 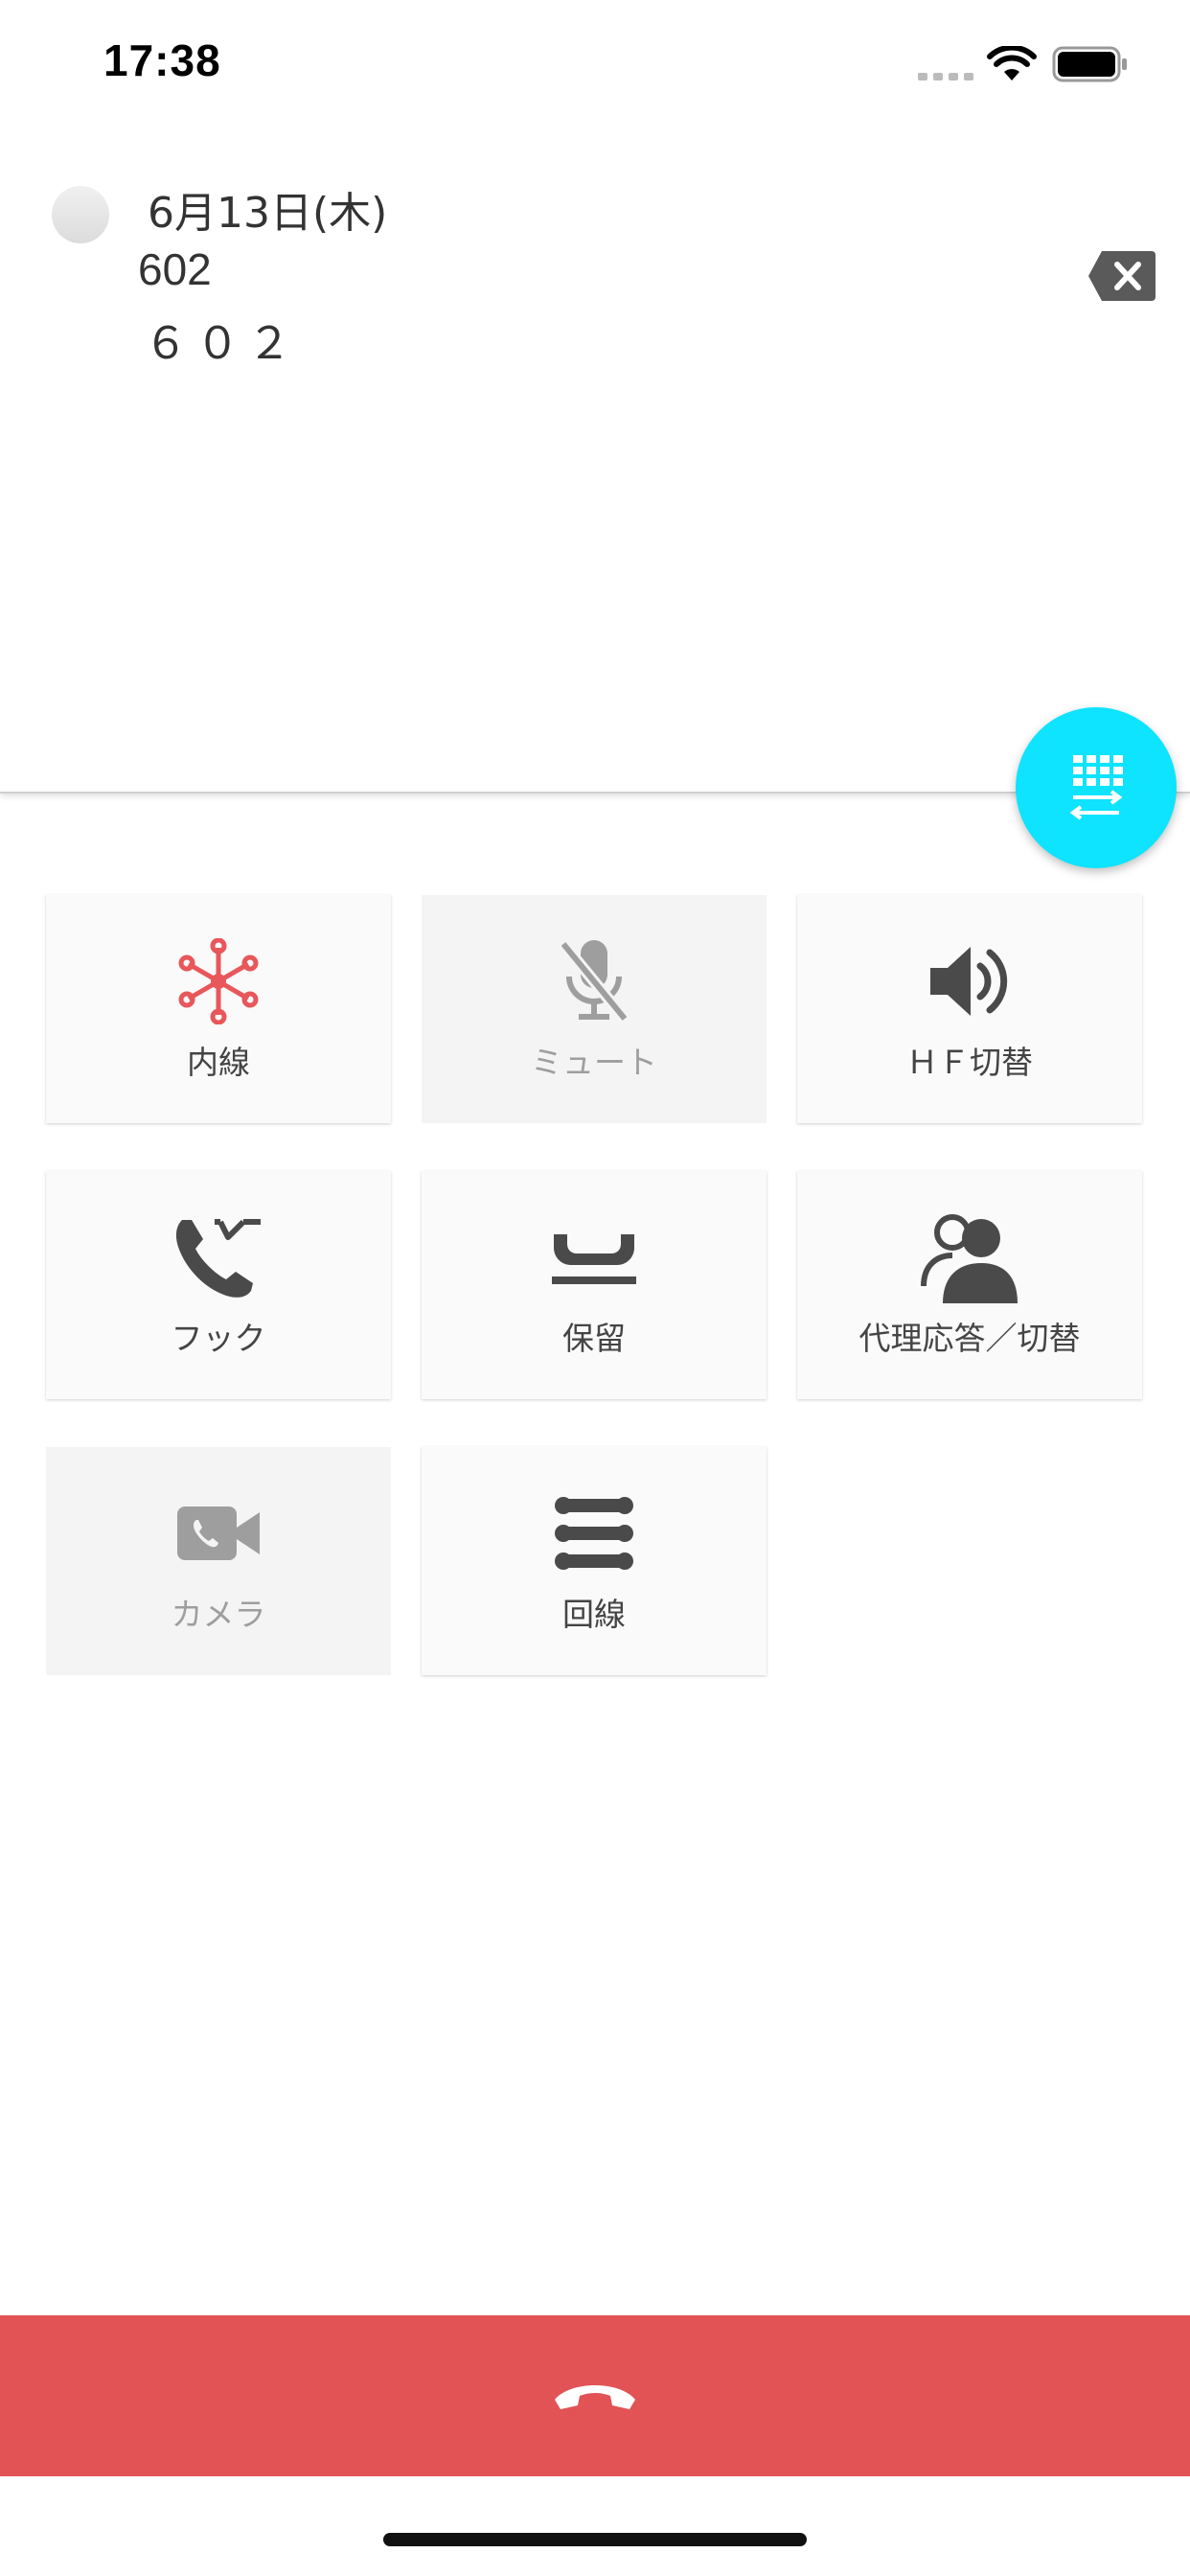 What do you see at coordinates (594, 1285) in the screenshot?
I see `hold-button: 保留` at bounding box center [594, 1285].